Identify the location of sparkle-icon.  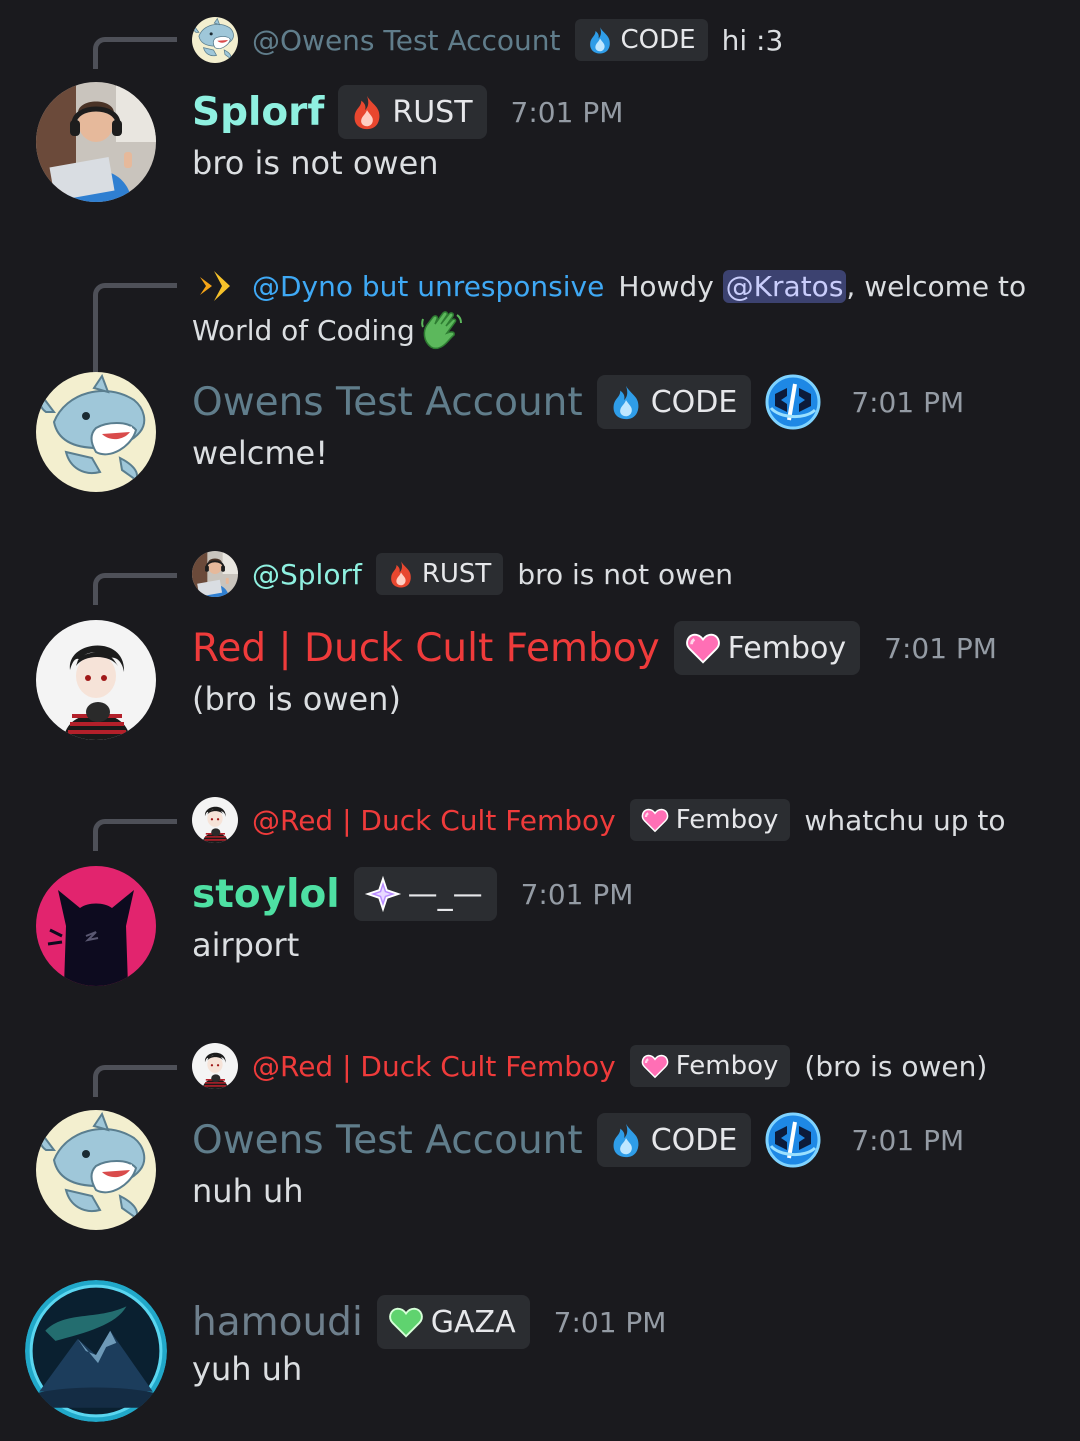
(383, 894).